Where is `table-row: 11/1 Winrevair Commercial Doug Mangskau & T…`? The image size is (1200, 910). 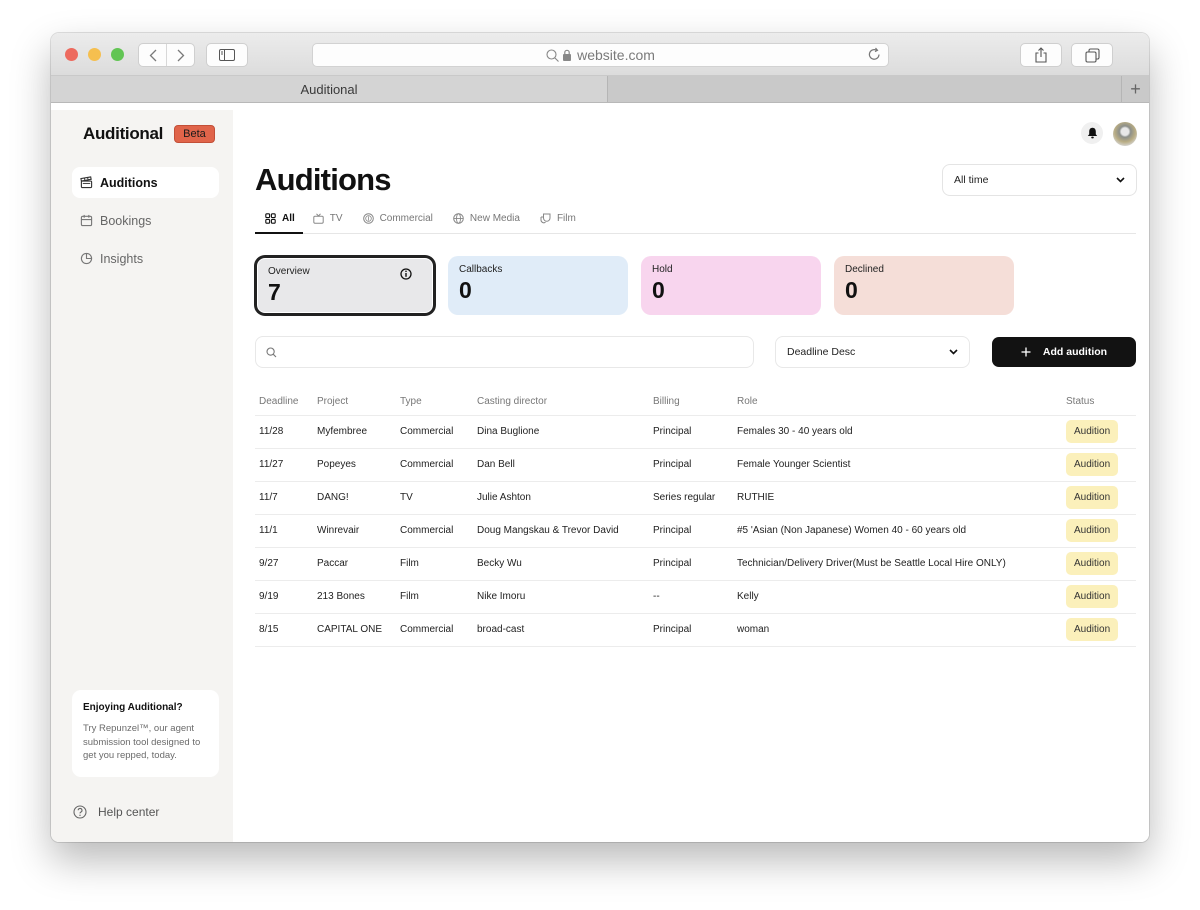 table-row: 11/1 Winrevair Commercial Doug Mangskau & T… is located at coordinates (695, 531).